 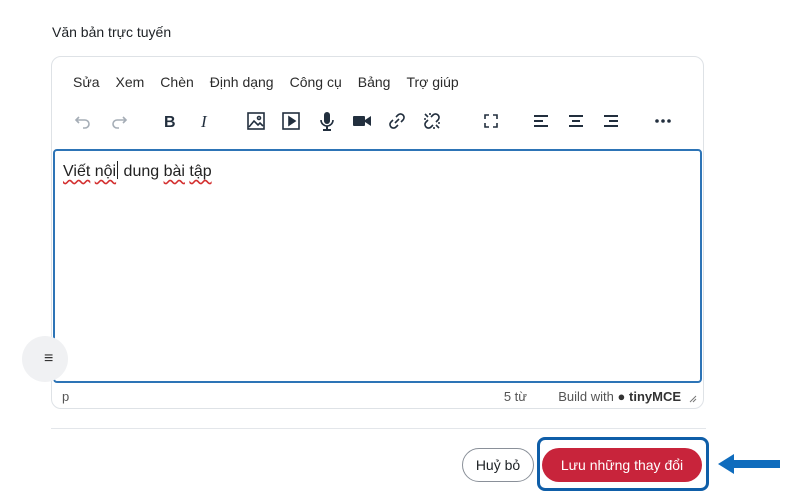 I want to click on italic-icon: I, so click(x=205, y=121).